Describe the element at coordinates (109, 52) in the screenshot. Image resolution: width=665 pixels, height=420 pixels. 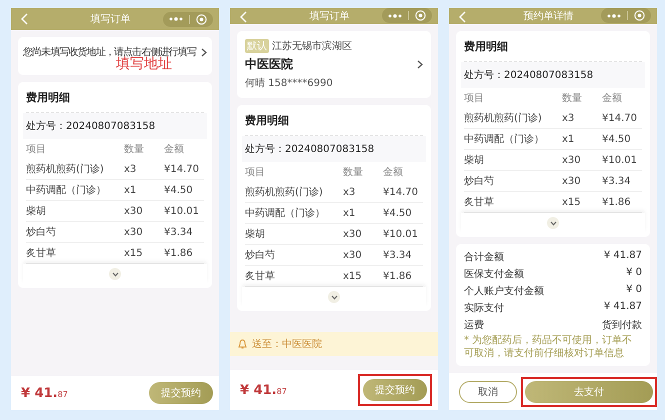
I see `address-hint: 您尚未填写收货地址，请点击右侧进行填写` at that location.